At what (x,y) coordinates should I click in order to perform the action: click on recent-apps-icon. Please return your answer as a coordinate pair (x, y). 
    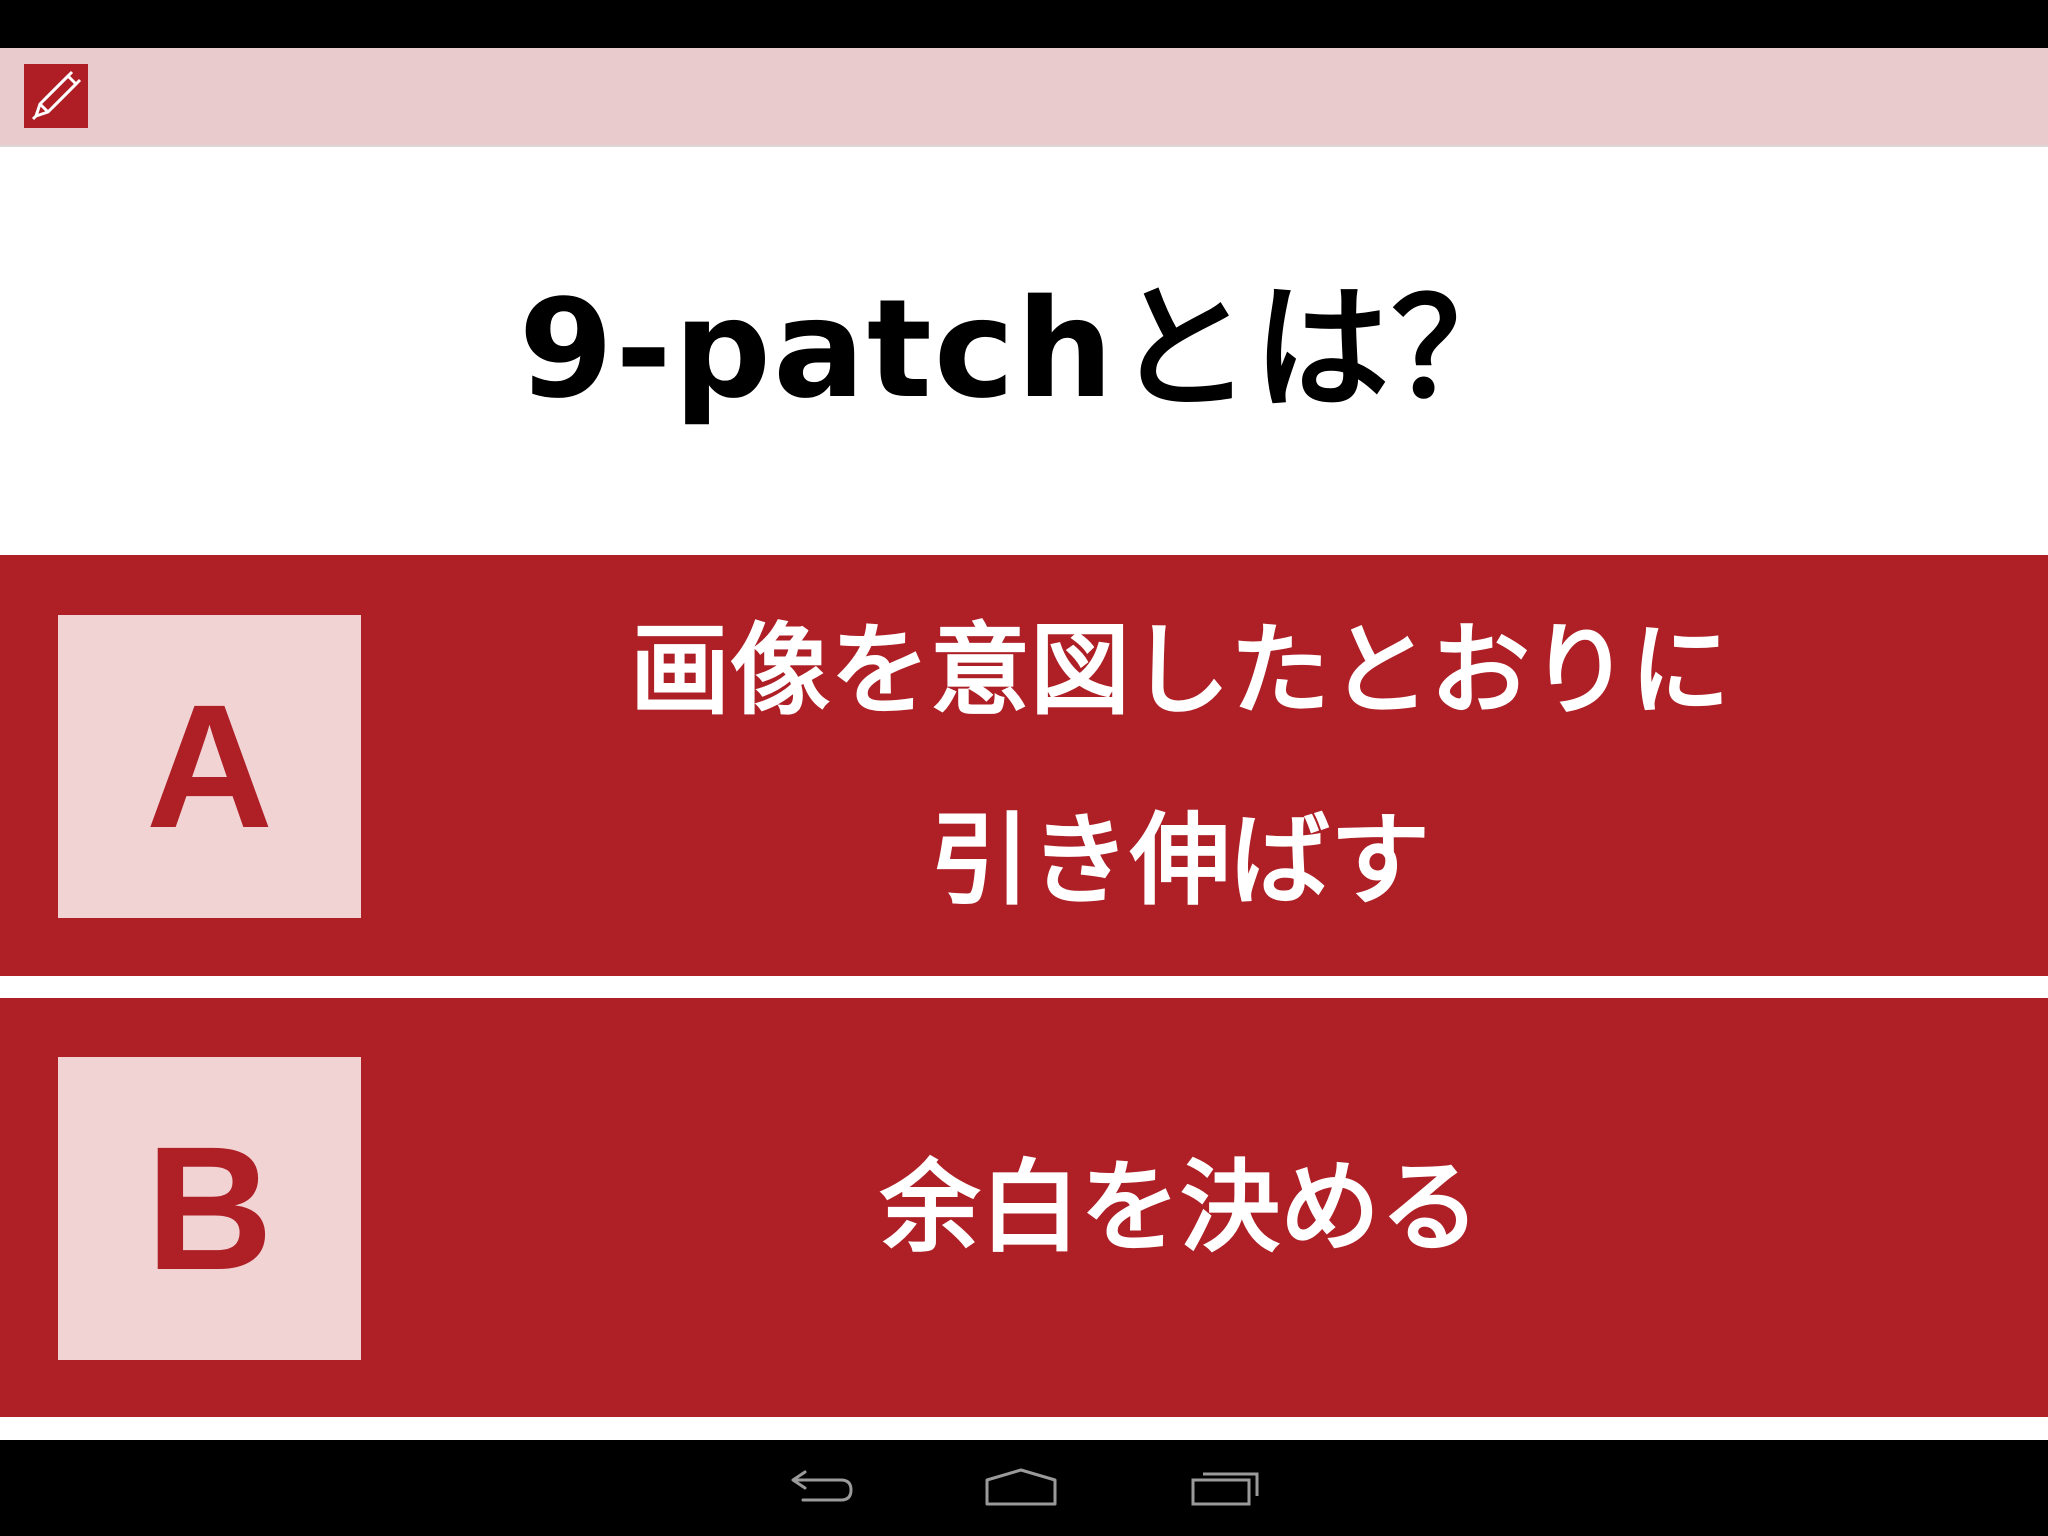
    Looking at the image, I should click on (1225, 1488).